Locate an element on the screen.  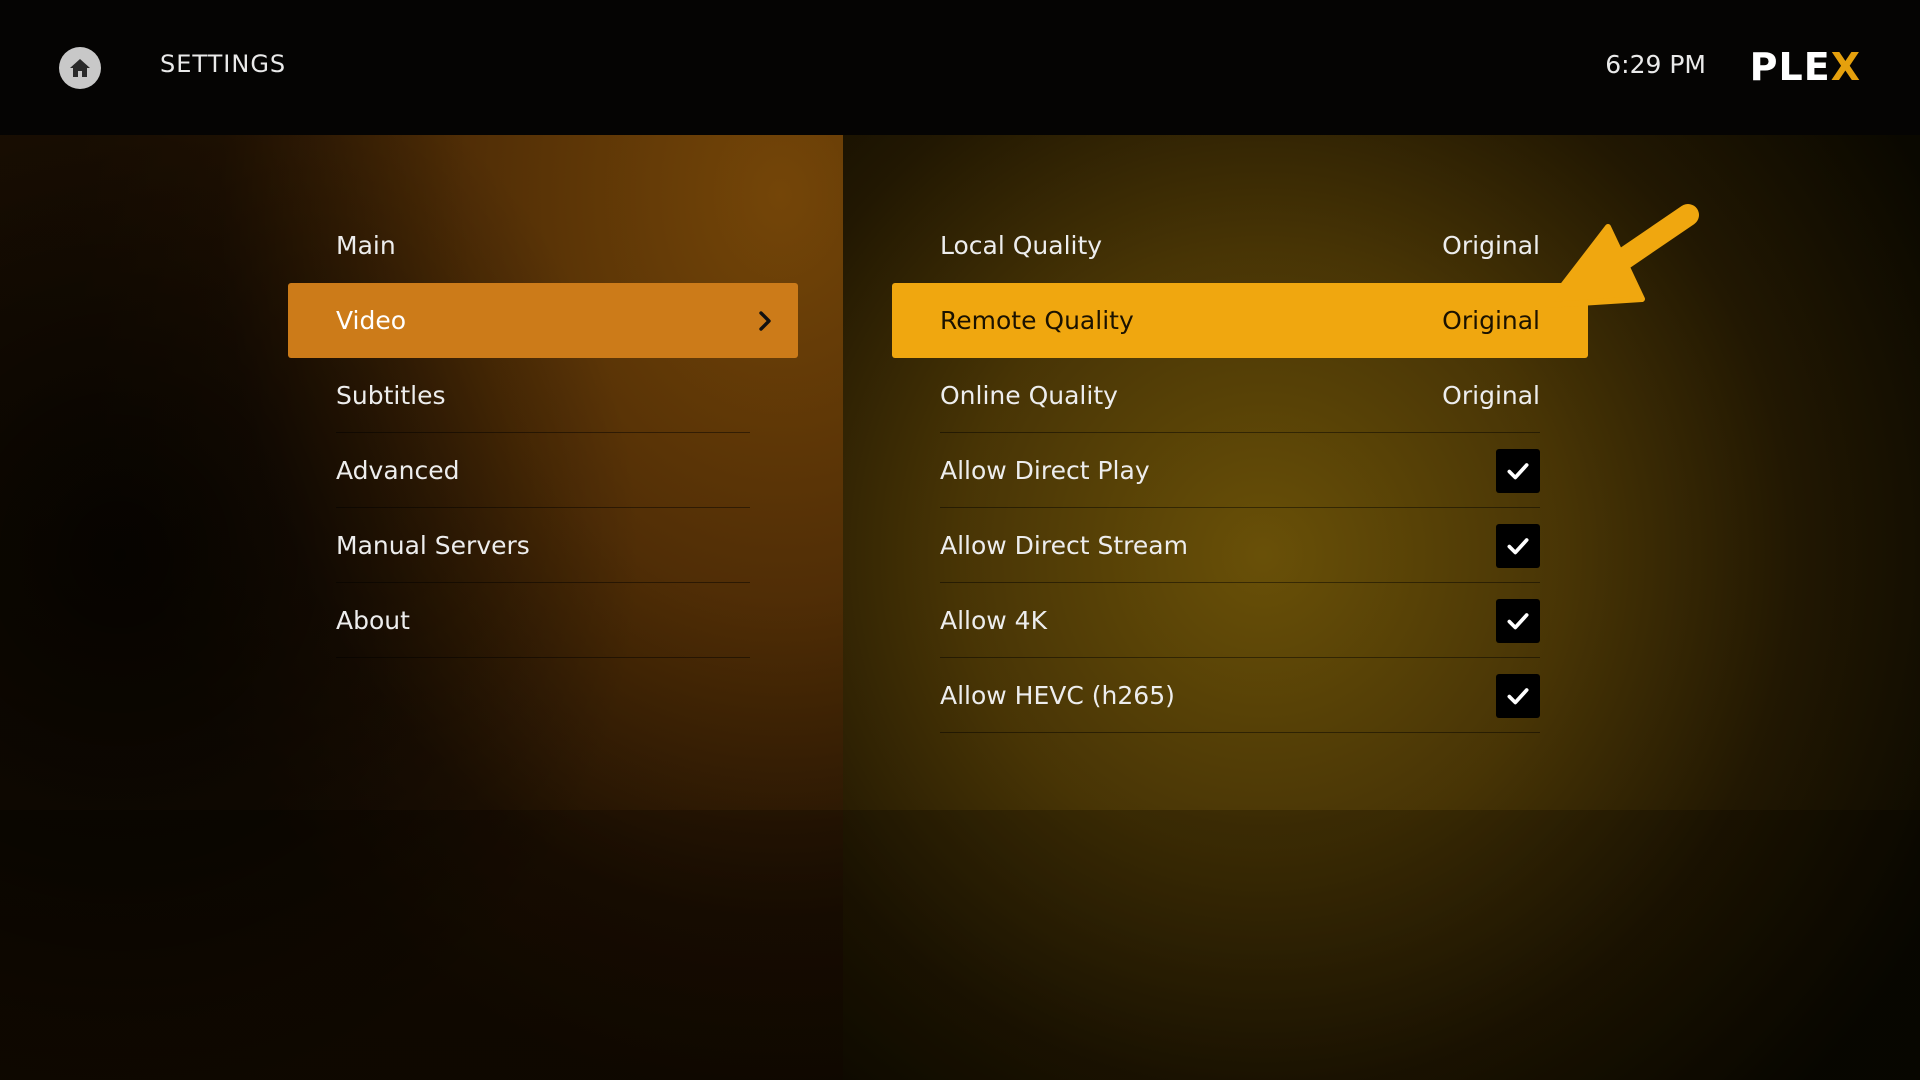
clock: 6:29 PM is located at coordinates (1655, 64).